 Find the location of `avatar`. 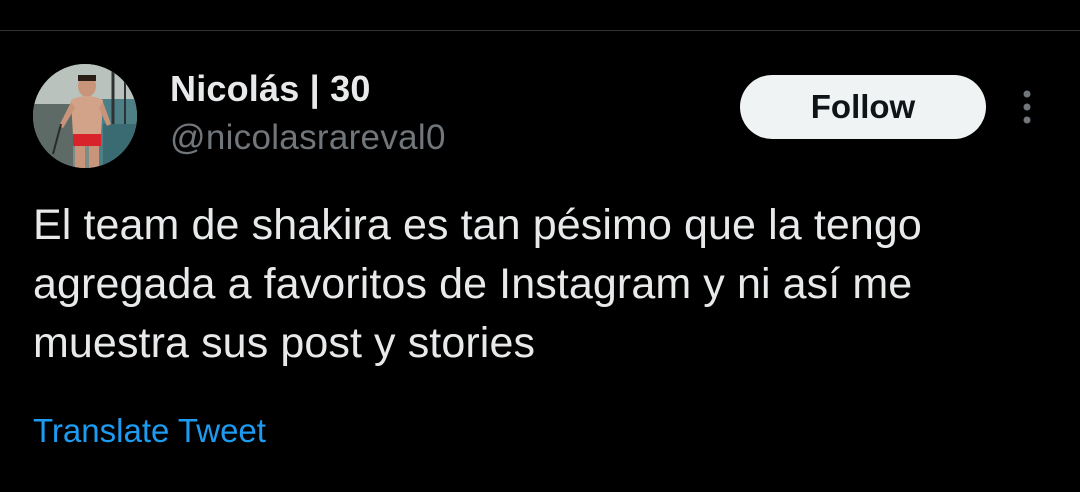

avatar is located at coordinates (85, 116).